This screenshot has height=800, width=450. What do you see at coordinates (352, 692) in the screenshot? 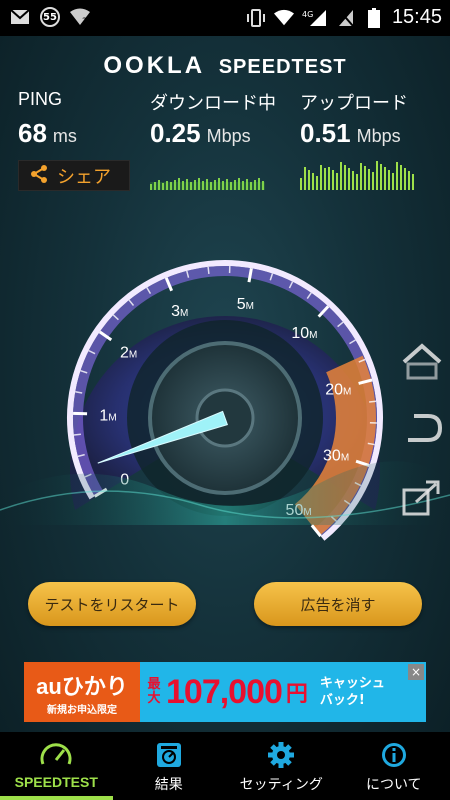
I see `ad-cashback: キャッシュ バック!` at bounding box center [352, 692].